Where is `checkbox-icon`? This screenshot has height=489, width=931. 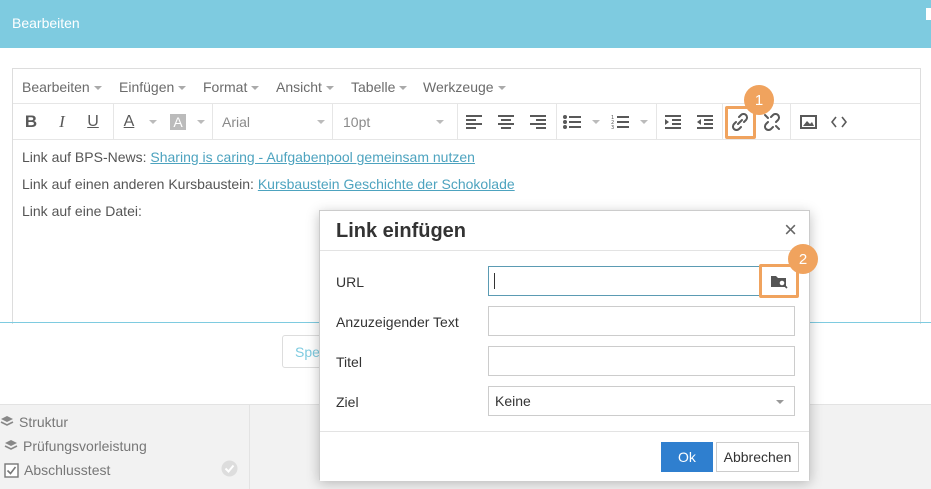 checkbox-icon is located at coordinates (11, 470).